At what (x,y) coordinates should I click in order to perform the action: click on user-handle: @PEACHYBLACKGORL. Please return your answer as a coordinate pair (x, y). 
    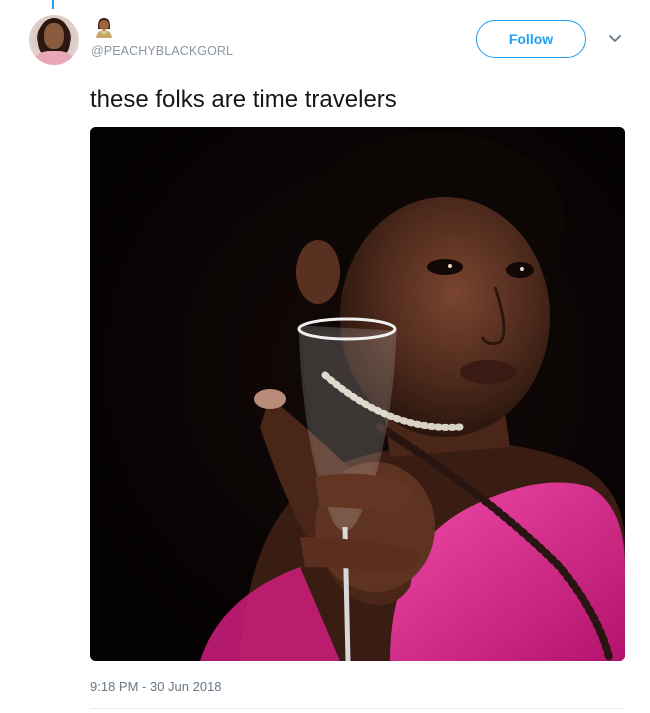
    Looking at the image, I should click on (162, 51).